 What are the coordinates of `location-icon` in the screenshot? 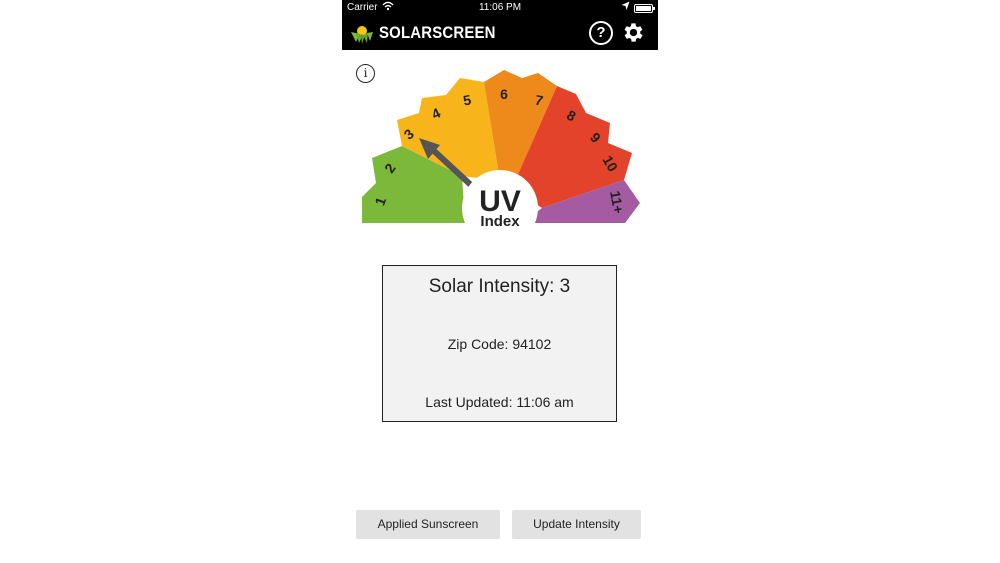 It's located at (625, 5).